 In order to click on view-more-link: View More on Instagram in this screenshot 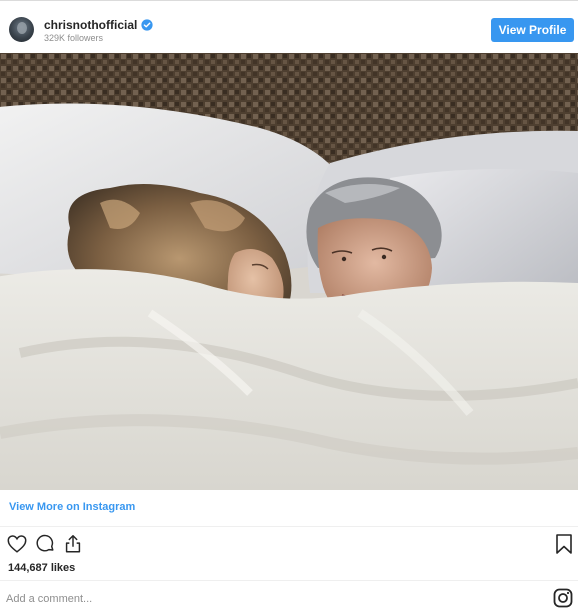, I will do `click(72, 507)`.